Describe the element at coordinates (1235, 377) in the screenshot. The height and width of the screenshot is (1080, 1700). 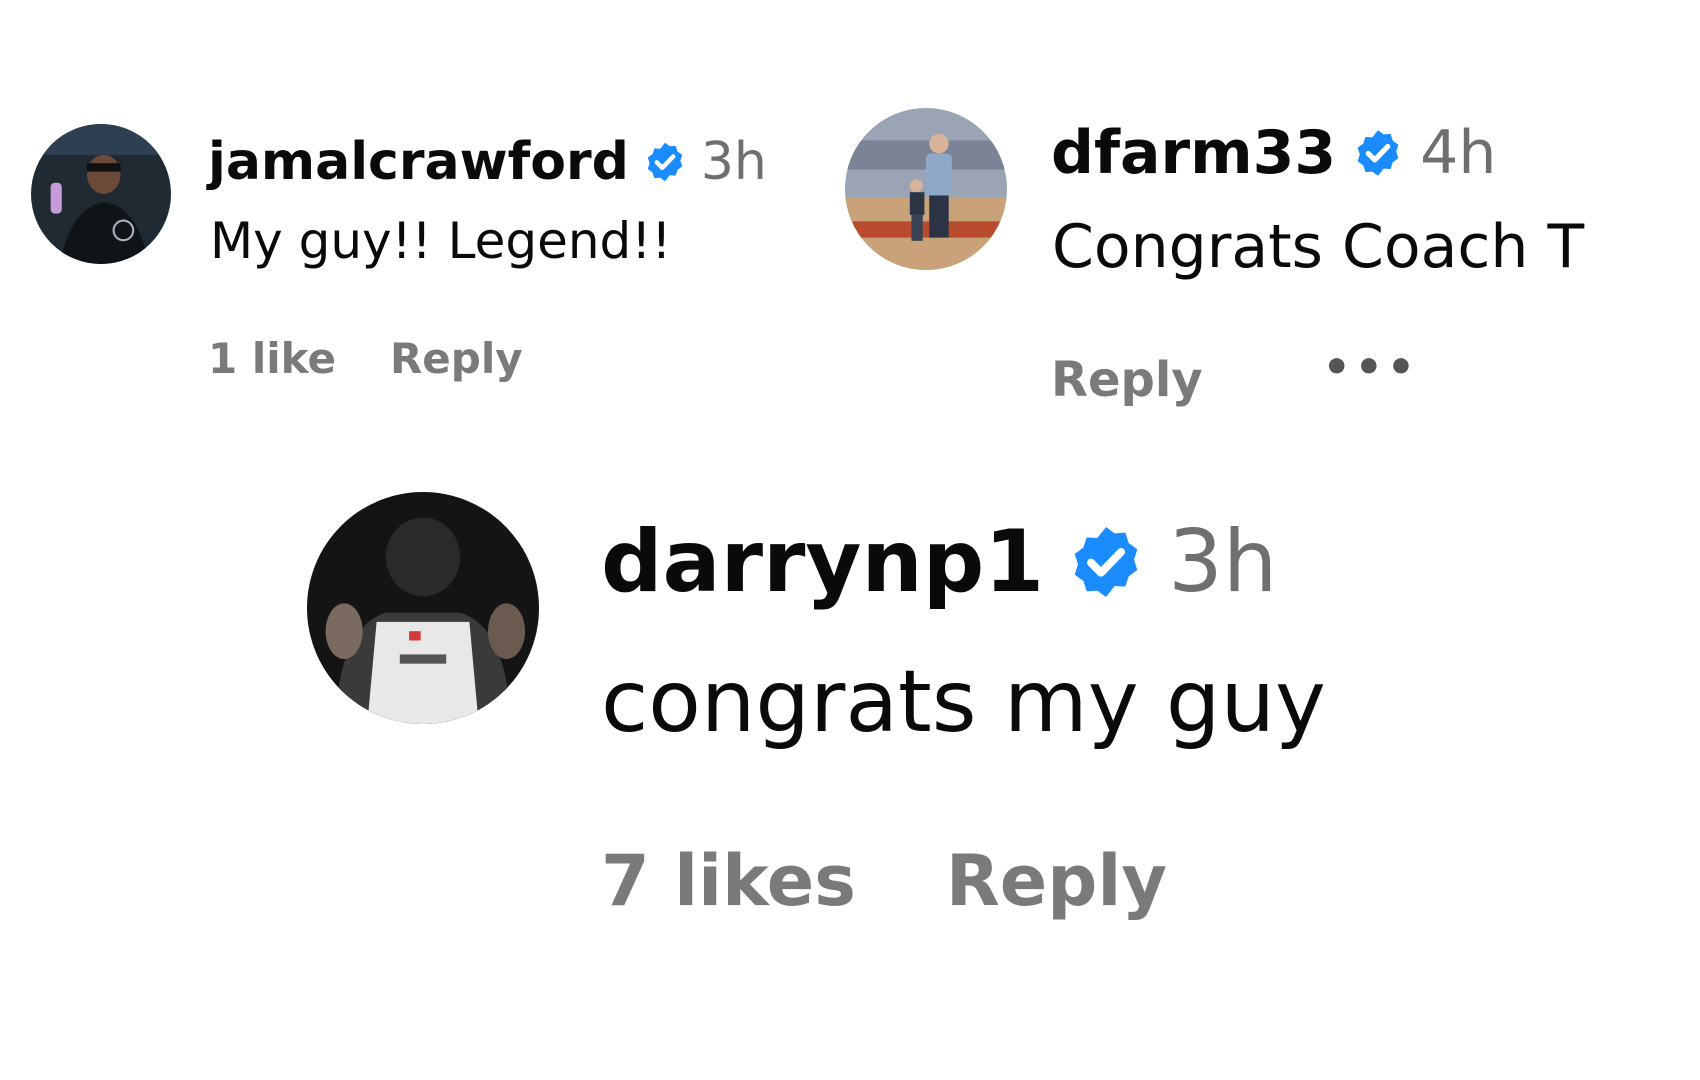
I see `comment-actions: Reply •••` at that location.